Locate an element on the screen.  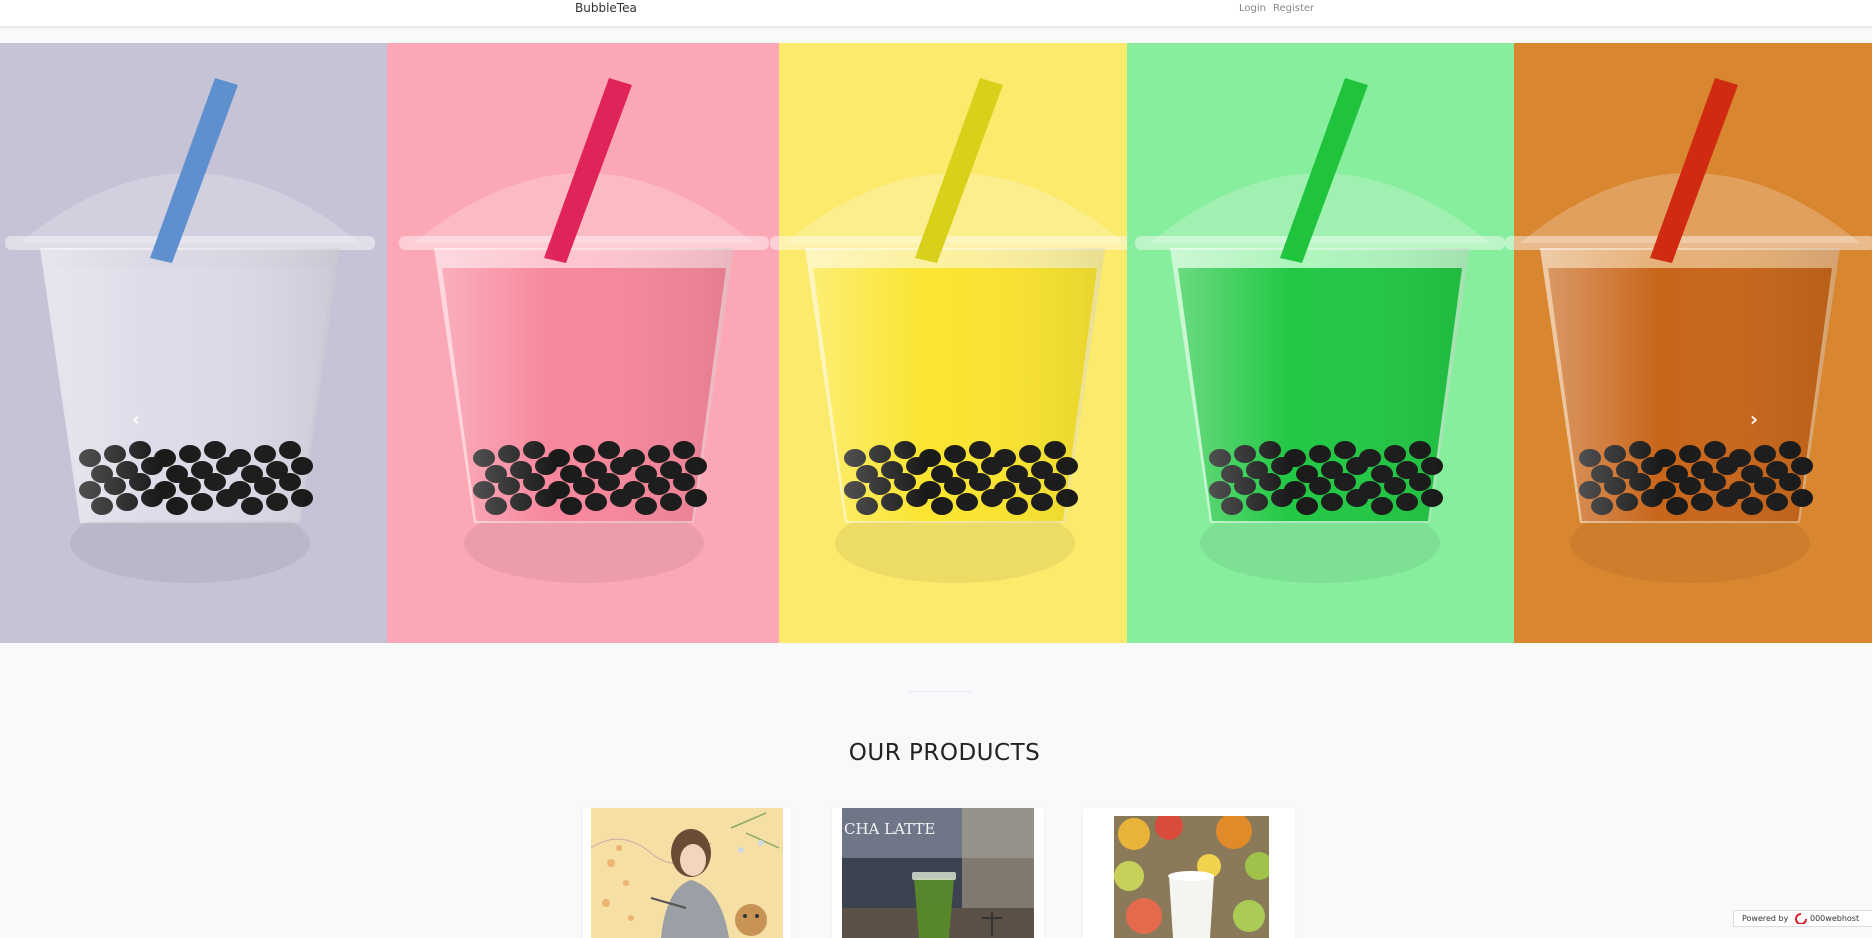
login-link: Login is located at coordinates (1252, 8).